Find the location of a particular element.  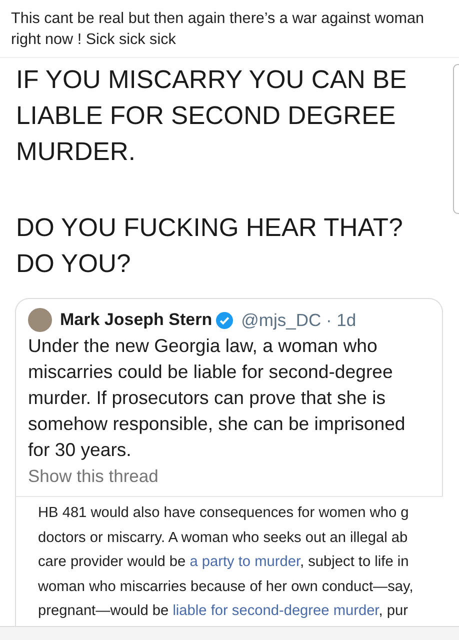

avatar is located at coordinates (40, 320).